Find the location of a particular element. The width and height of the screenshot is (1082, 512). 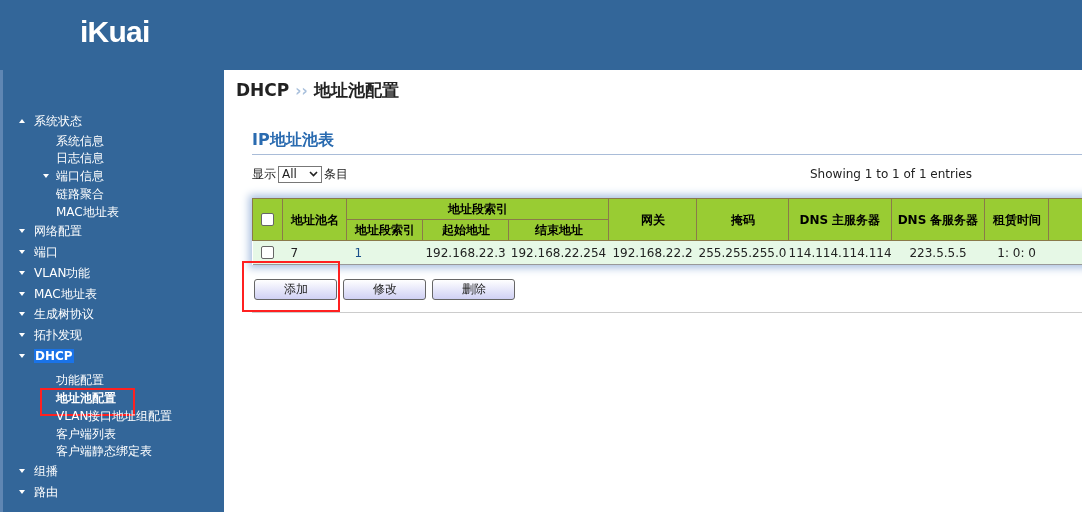

sidebar-item: 链路聚合 is located at coordinates (80, 194).